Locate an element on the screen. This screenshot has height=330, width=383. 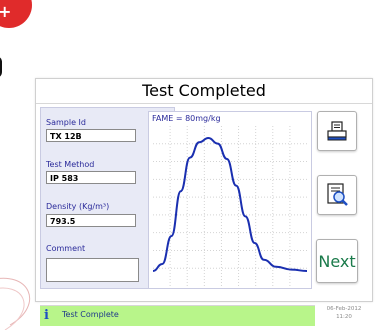
test-method-field: IP 583 is located at coordinates (91, 177).